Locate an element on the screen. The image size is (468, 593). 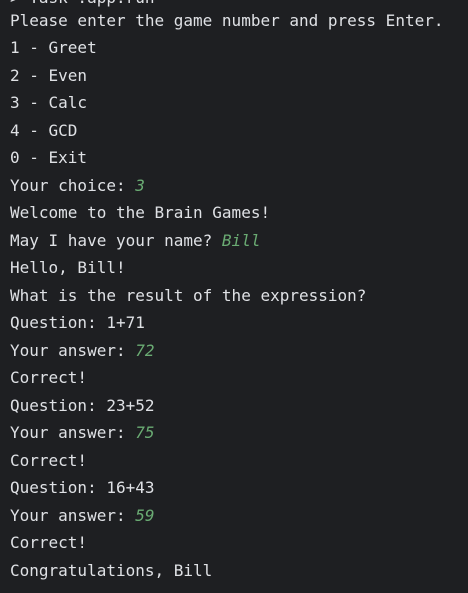
console-line: Welcome to the Brain Games! is located at coordinates (140, 212).